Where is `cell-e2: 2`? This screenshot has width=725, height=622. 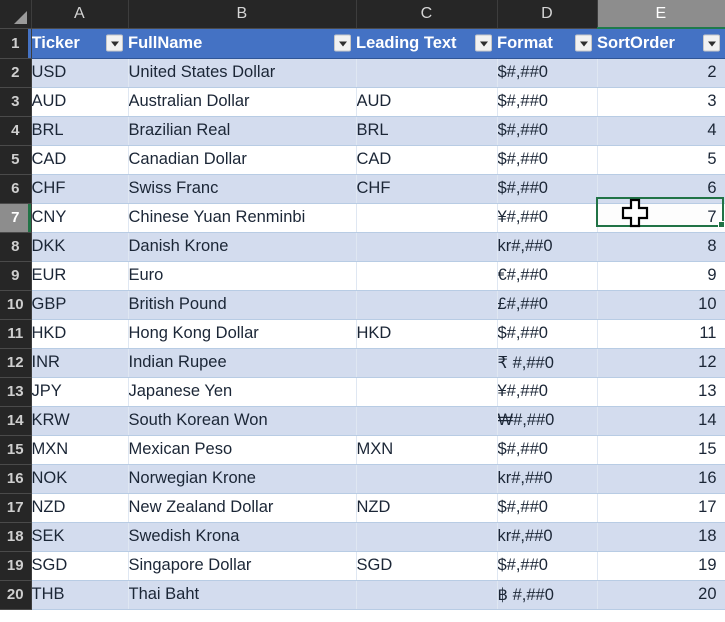 cell-e2: 2 is located at coordinates (661, 73).